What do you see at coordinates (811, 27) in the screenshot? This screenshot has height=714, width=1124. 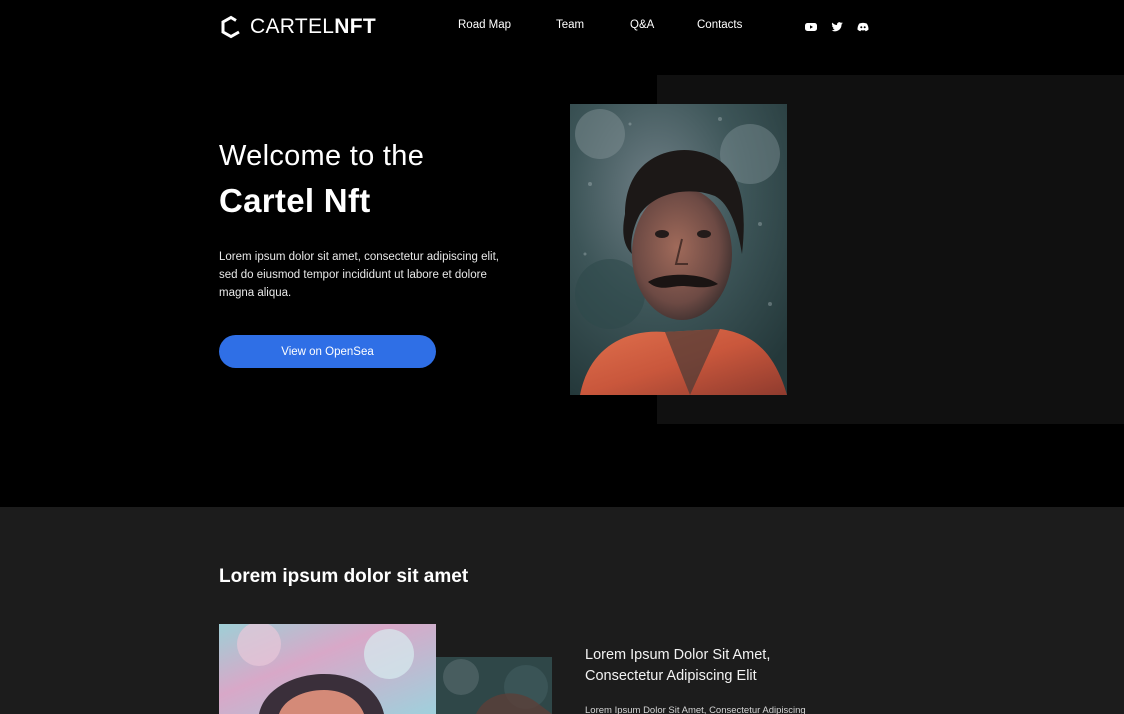 I see `youtube-icon` at bounding box center [811, 27].